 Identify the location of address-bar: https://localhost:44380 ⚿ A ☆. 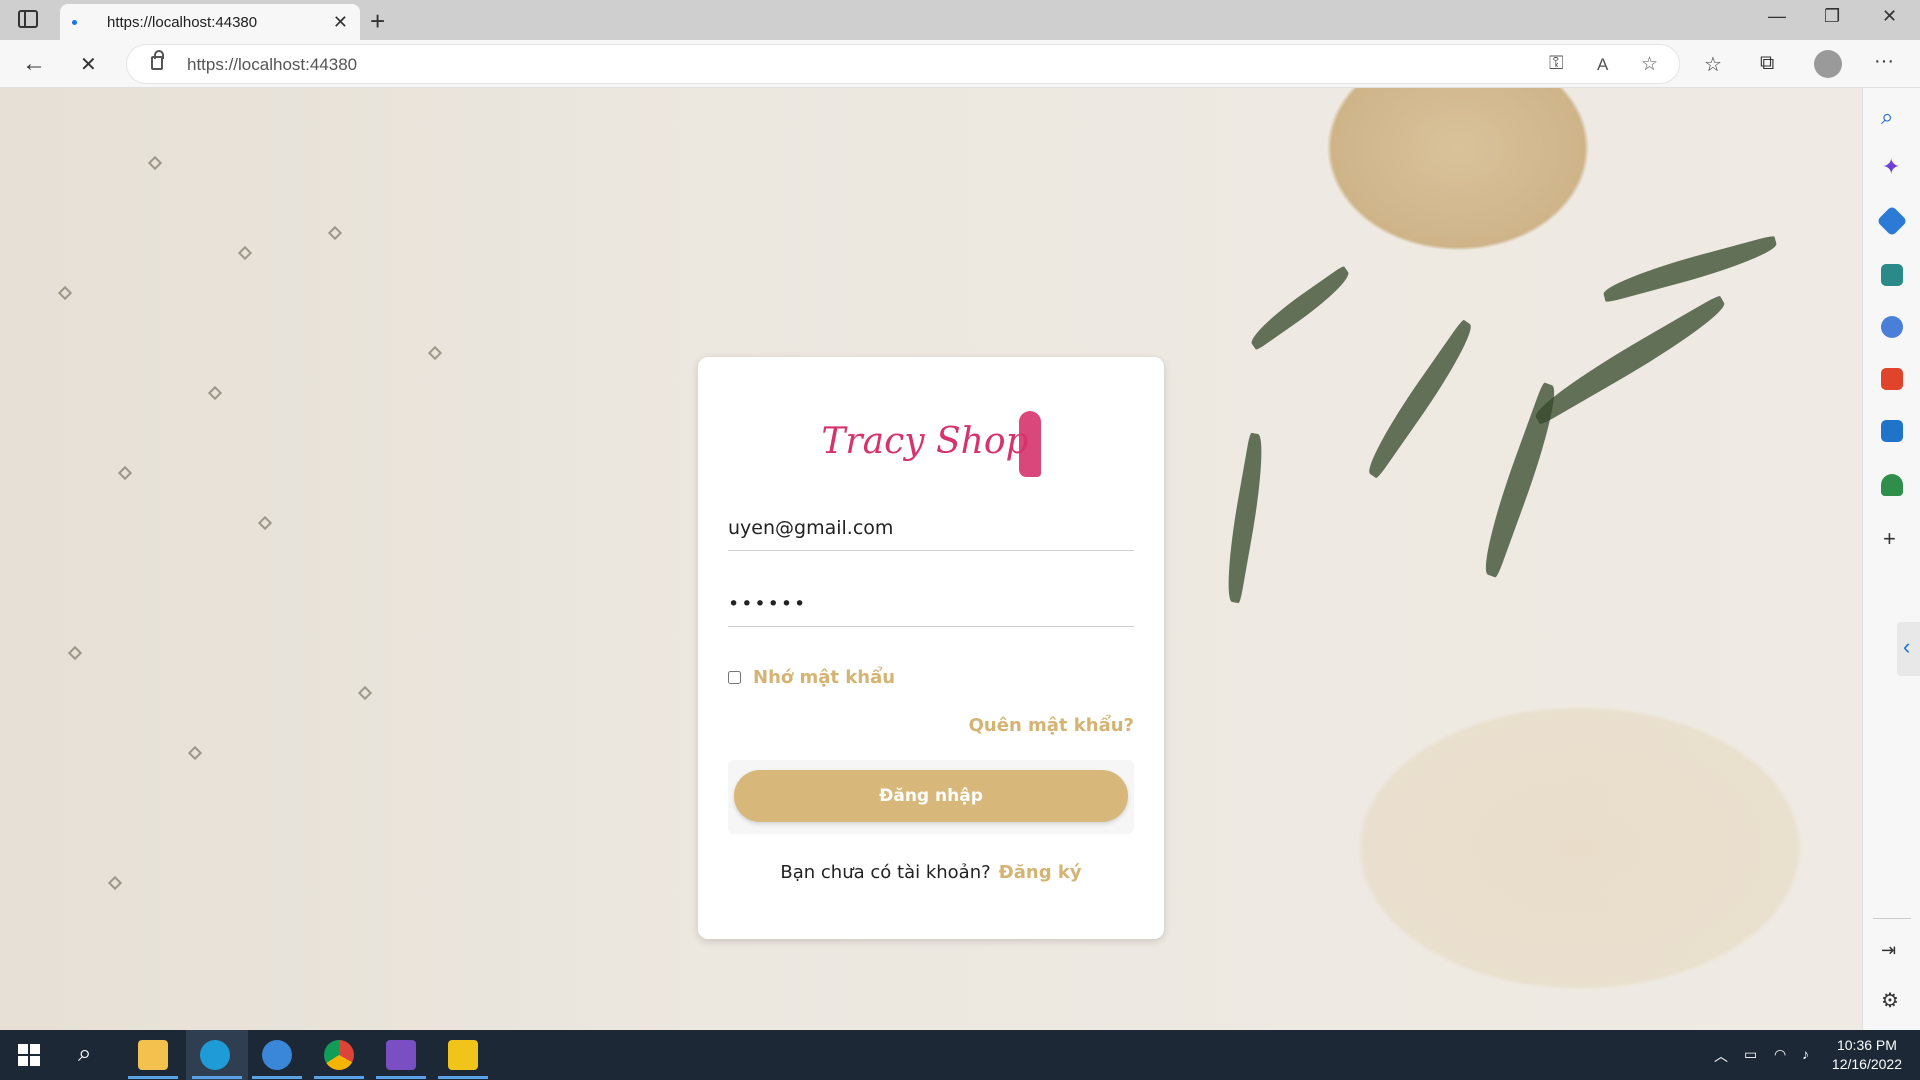
(903, 64).